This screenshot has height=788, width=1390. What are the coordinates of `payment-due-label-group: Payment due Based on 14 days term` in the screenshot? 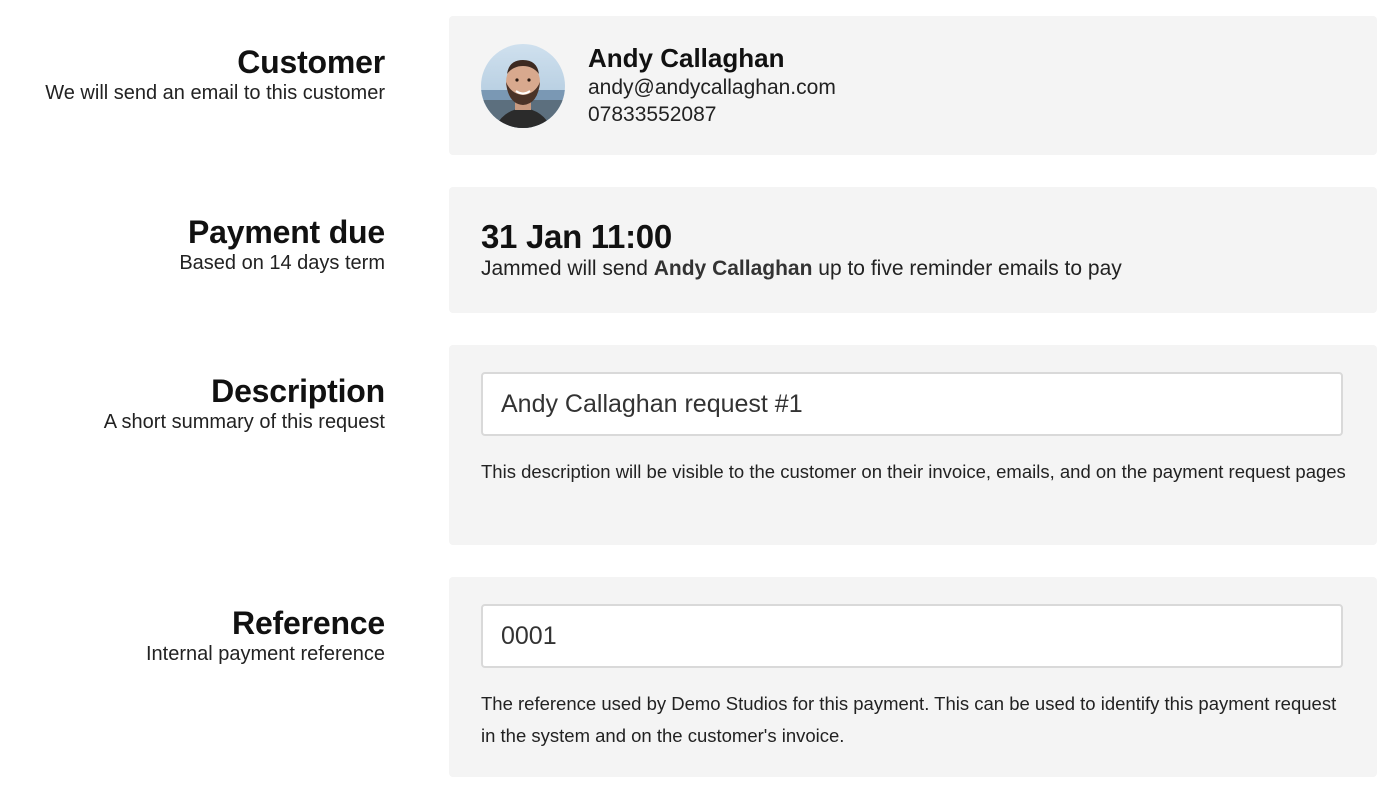 It's located at (192, 245).